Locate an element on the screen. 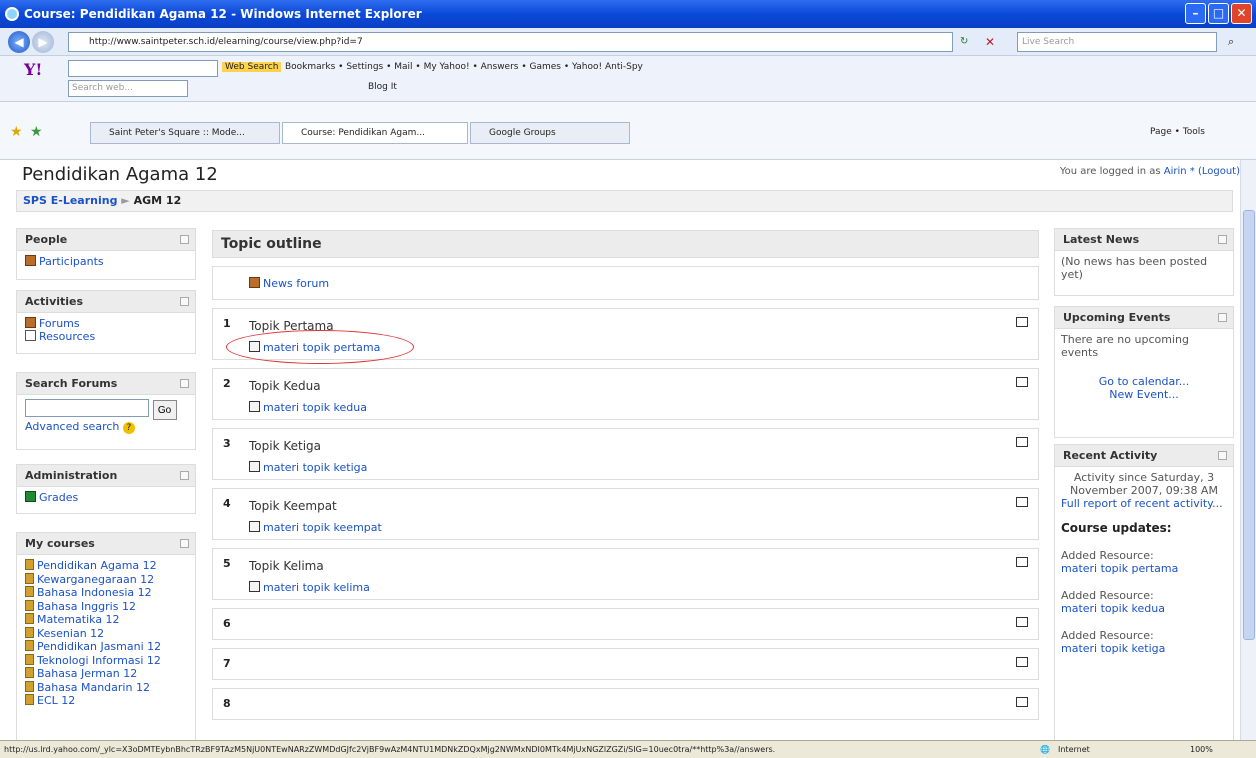 The height and width of the screenshot is (758, 1256). search-go-button: Go is located at coordinates (164, 410).